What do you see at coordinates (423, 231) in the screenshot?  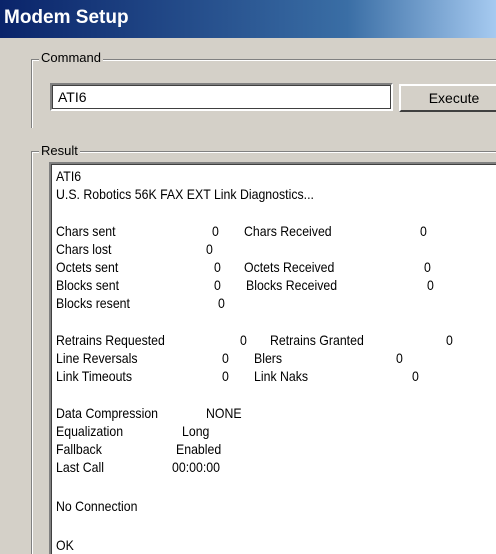 I see `chars-received-value: 0` at bounding box center [423, 231].